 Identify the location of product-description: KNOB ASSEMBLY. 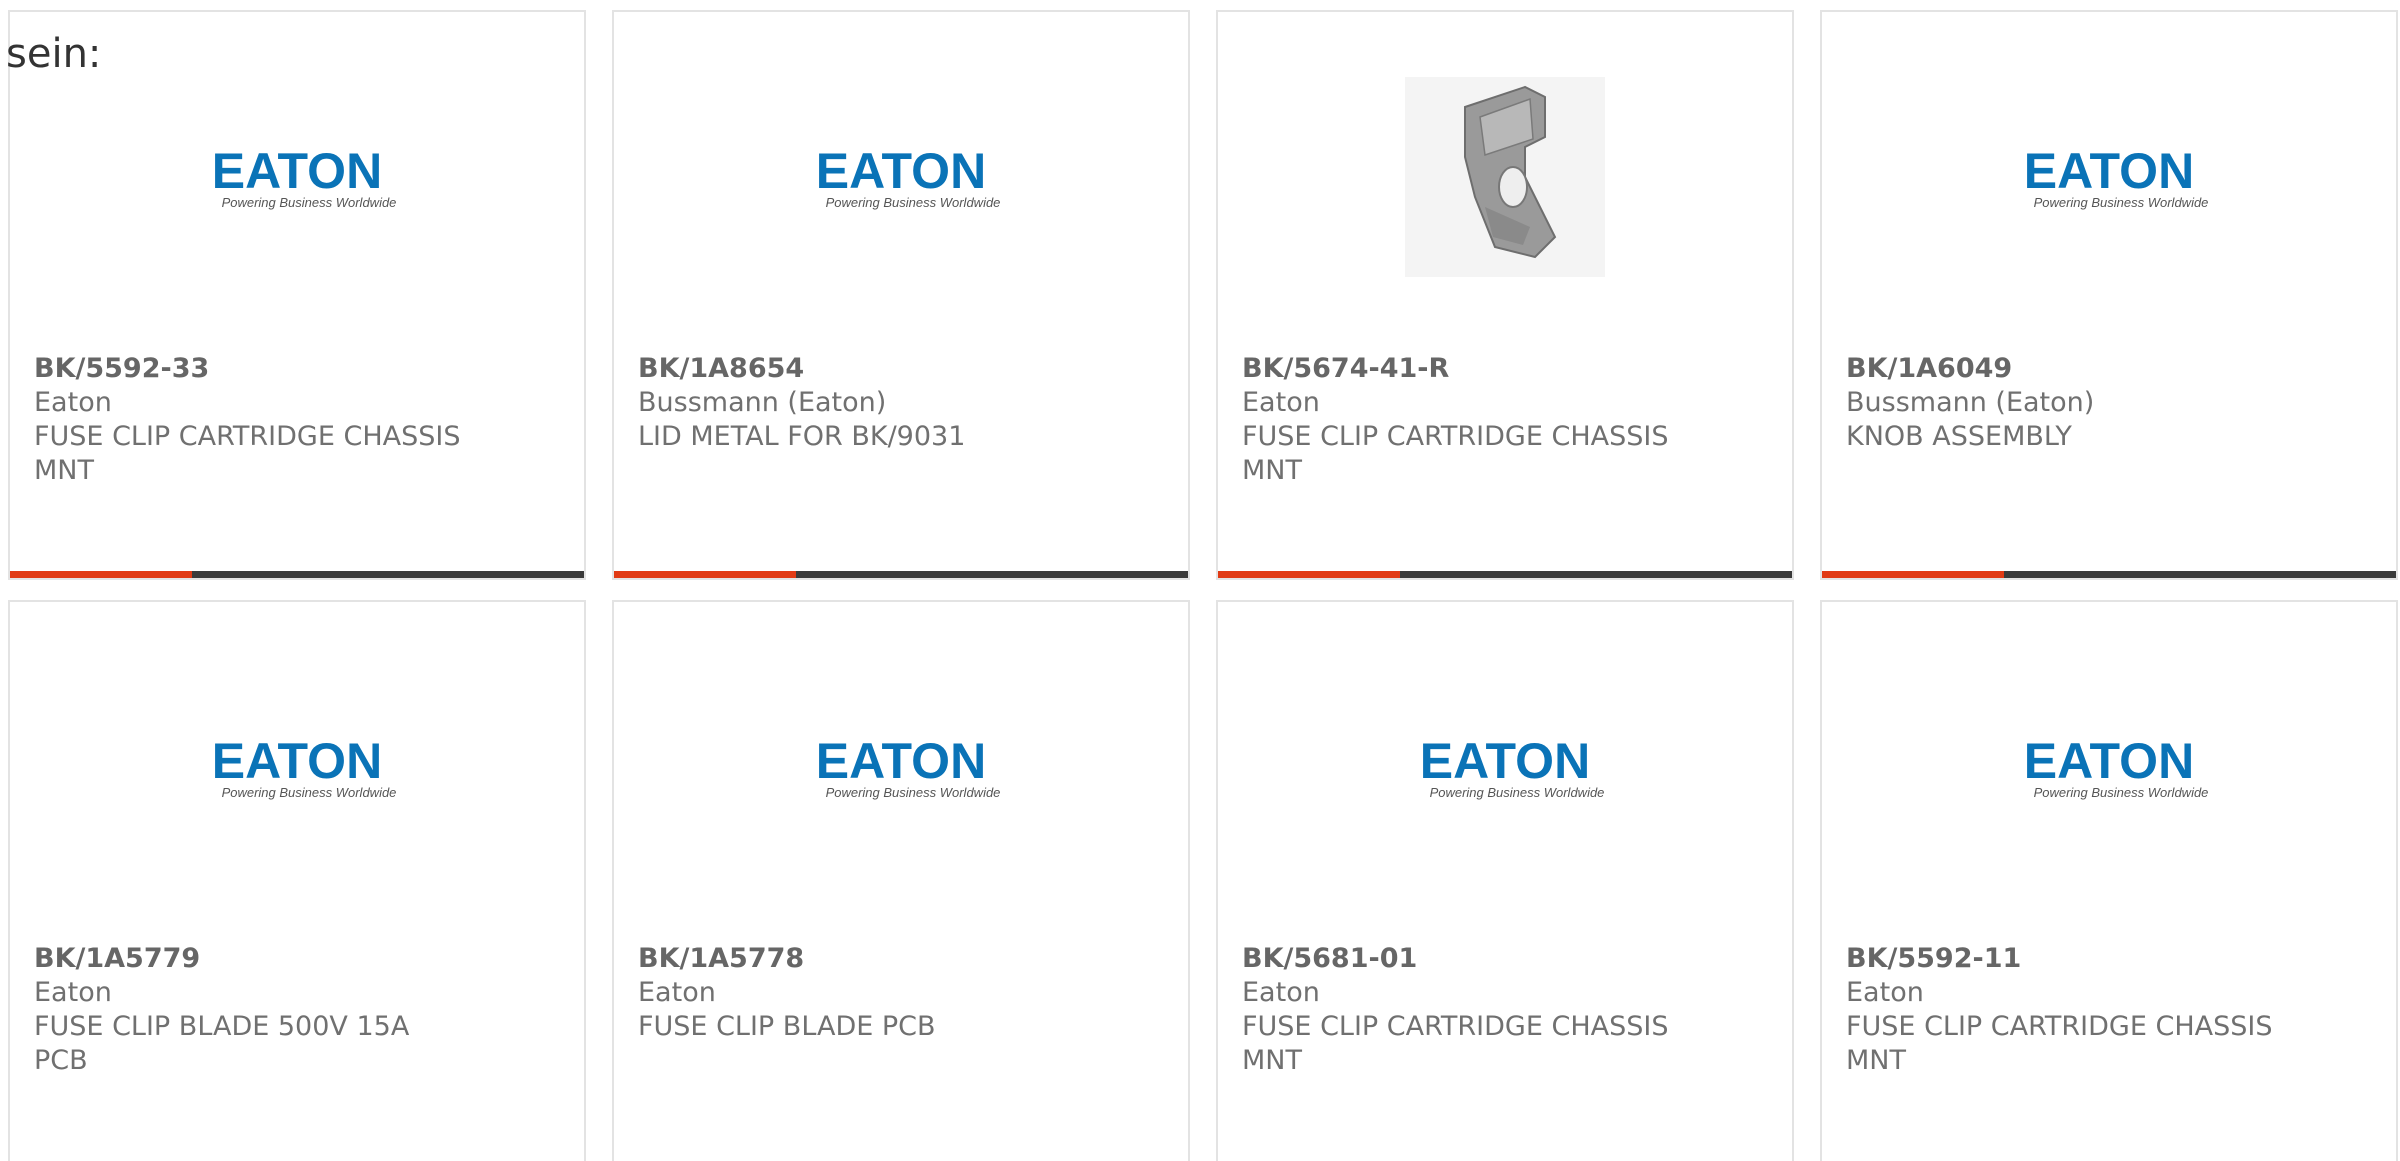
(1959, 436).